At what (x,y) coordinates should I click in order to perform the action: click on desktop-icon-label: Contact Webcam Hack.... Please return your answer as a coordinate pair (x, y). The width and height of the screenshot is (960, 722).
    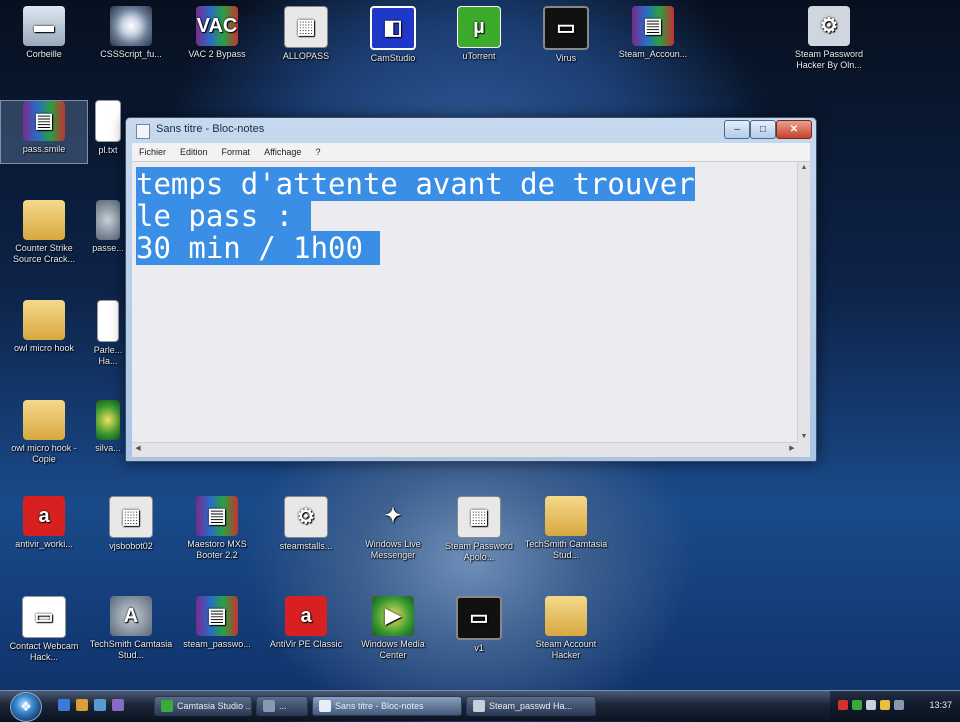
    Looking at the image, I should click on (44, 651).